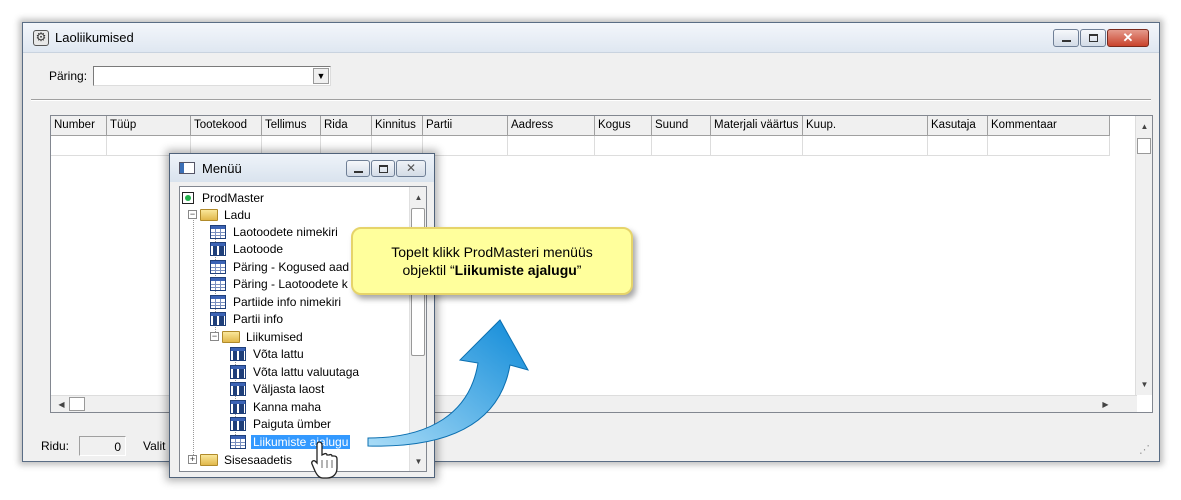 This screenshot has height=500, width=1181. What do you see at coordinates (465, 126) in the screenshot?
I see `column-header: Partii` at bounding box center [465, 126].